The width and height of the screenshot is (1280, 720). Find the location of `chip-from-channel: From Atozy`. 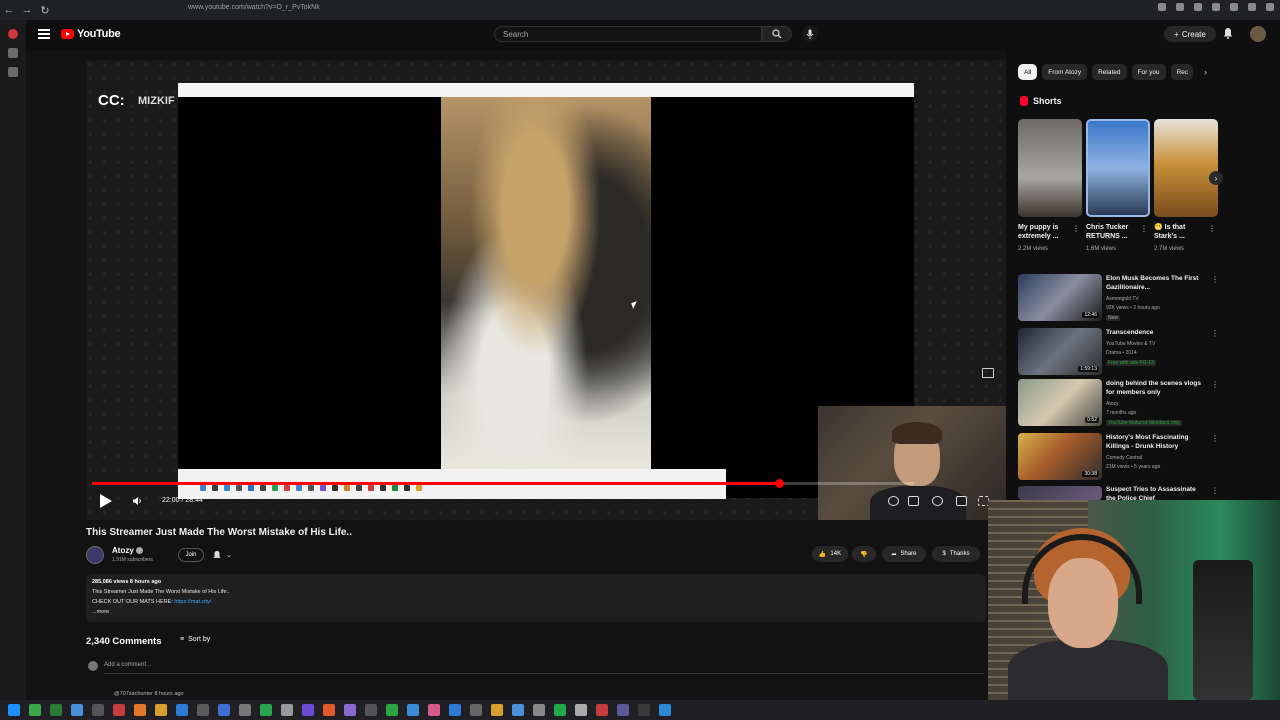

chip-from-channel: From Atozy is located at coordinates (1065, 72).